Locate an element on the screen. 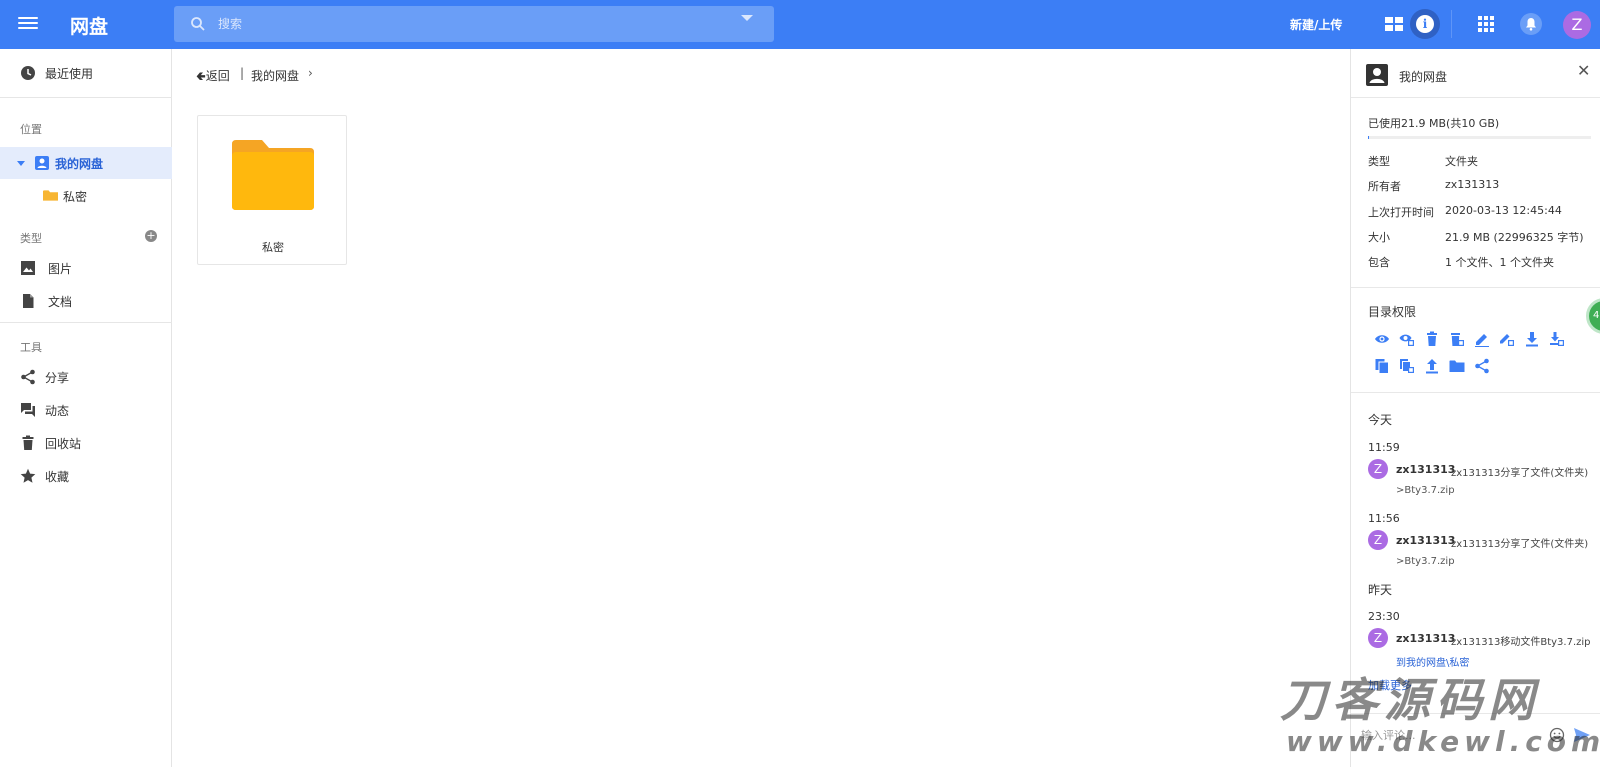 This screenshot has width=1600, height=767. sidebar-item-images: 图片 is located at coordinates (86, 268).